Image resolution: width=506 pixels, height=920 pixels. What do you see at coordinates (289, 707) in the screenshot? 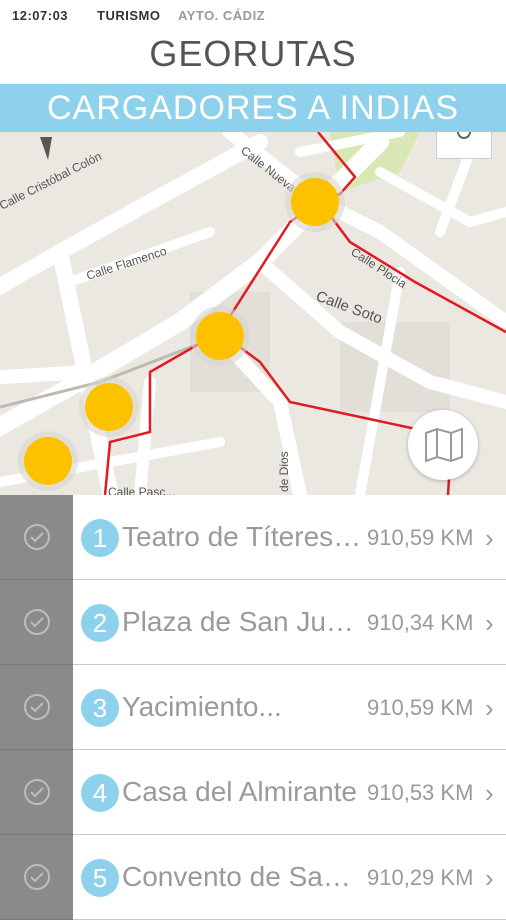
I see `stop-details: 3 Yacimiento... 910,59 KM ›` at bounding box center [289, 707].